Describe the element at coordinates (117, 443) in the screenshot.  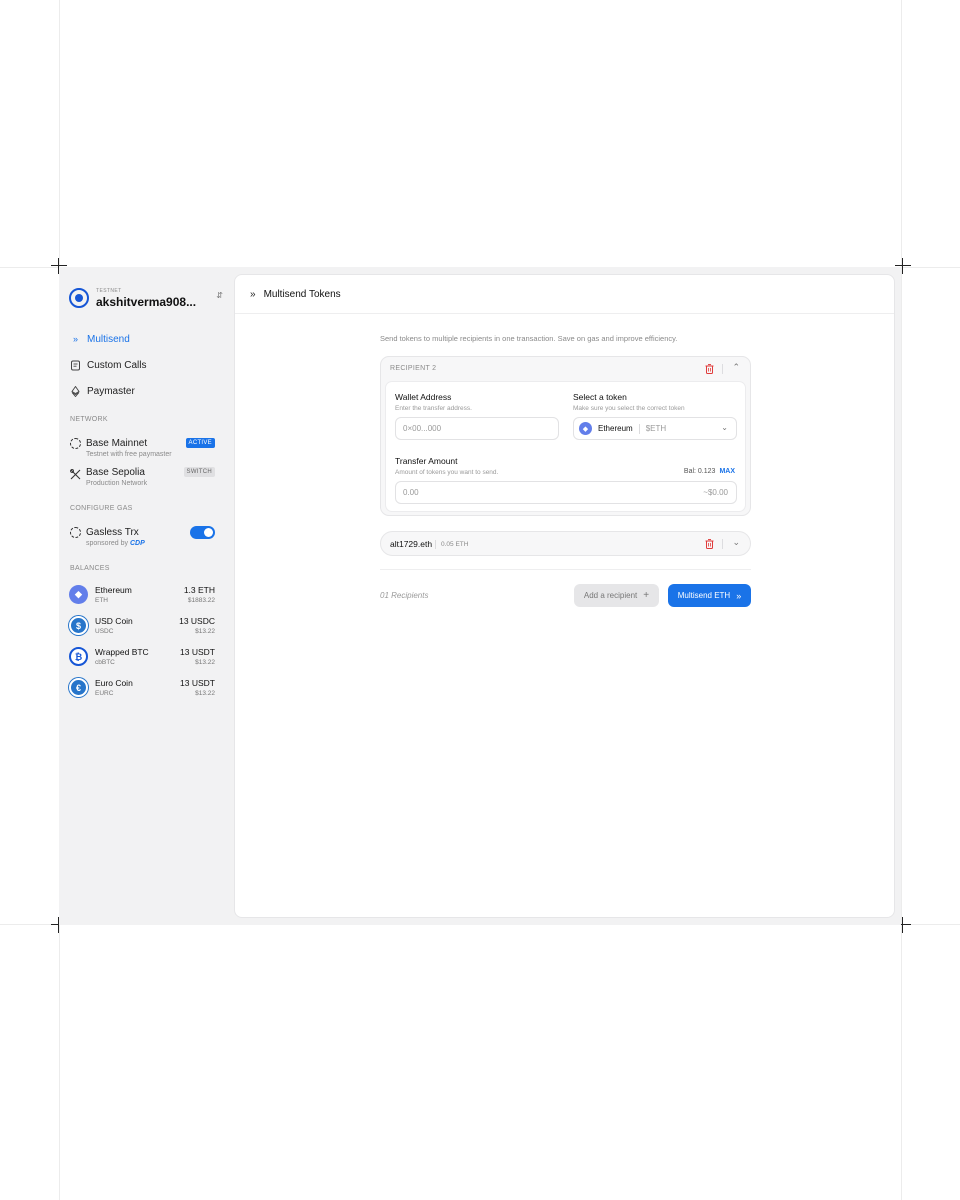
I see `network-name: Base Mainnet` at that location.